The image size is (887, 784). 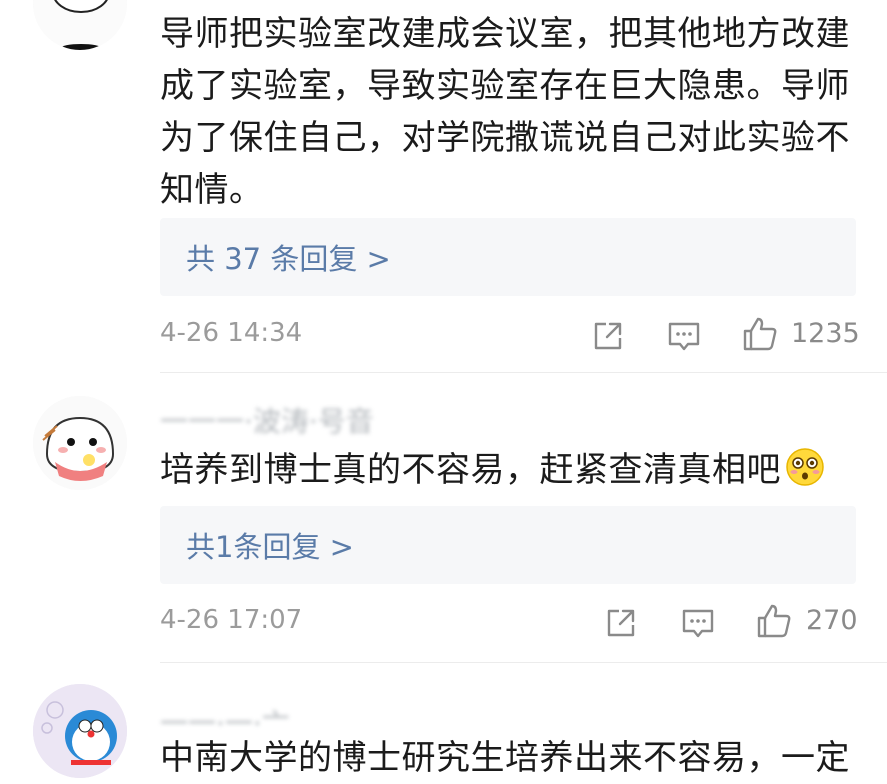 What do you see at coordinates (470, 470) in the screenshot?
I see `comment-text-body: 培养到博士真的不容易，赶紧查清真相吧` at bounding box center [470, 470].